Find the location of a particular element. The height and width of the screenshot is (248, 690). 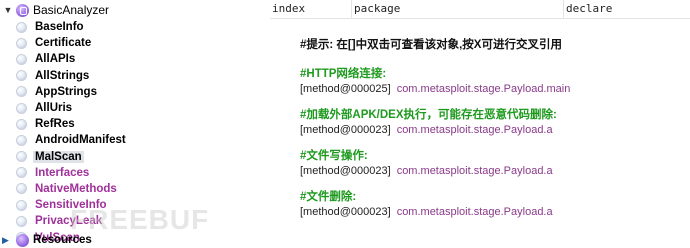

tree-item-interfaces: Interfaces is located at coordinates (72, 173).